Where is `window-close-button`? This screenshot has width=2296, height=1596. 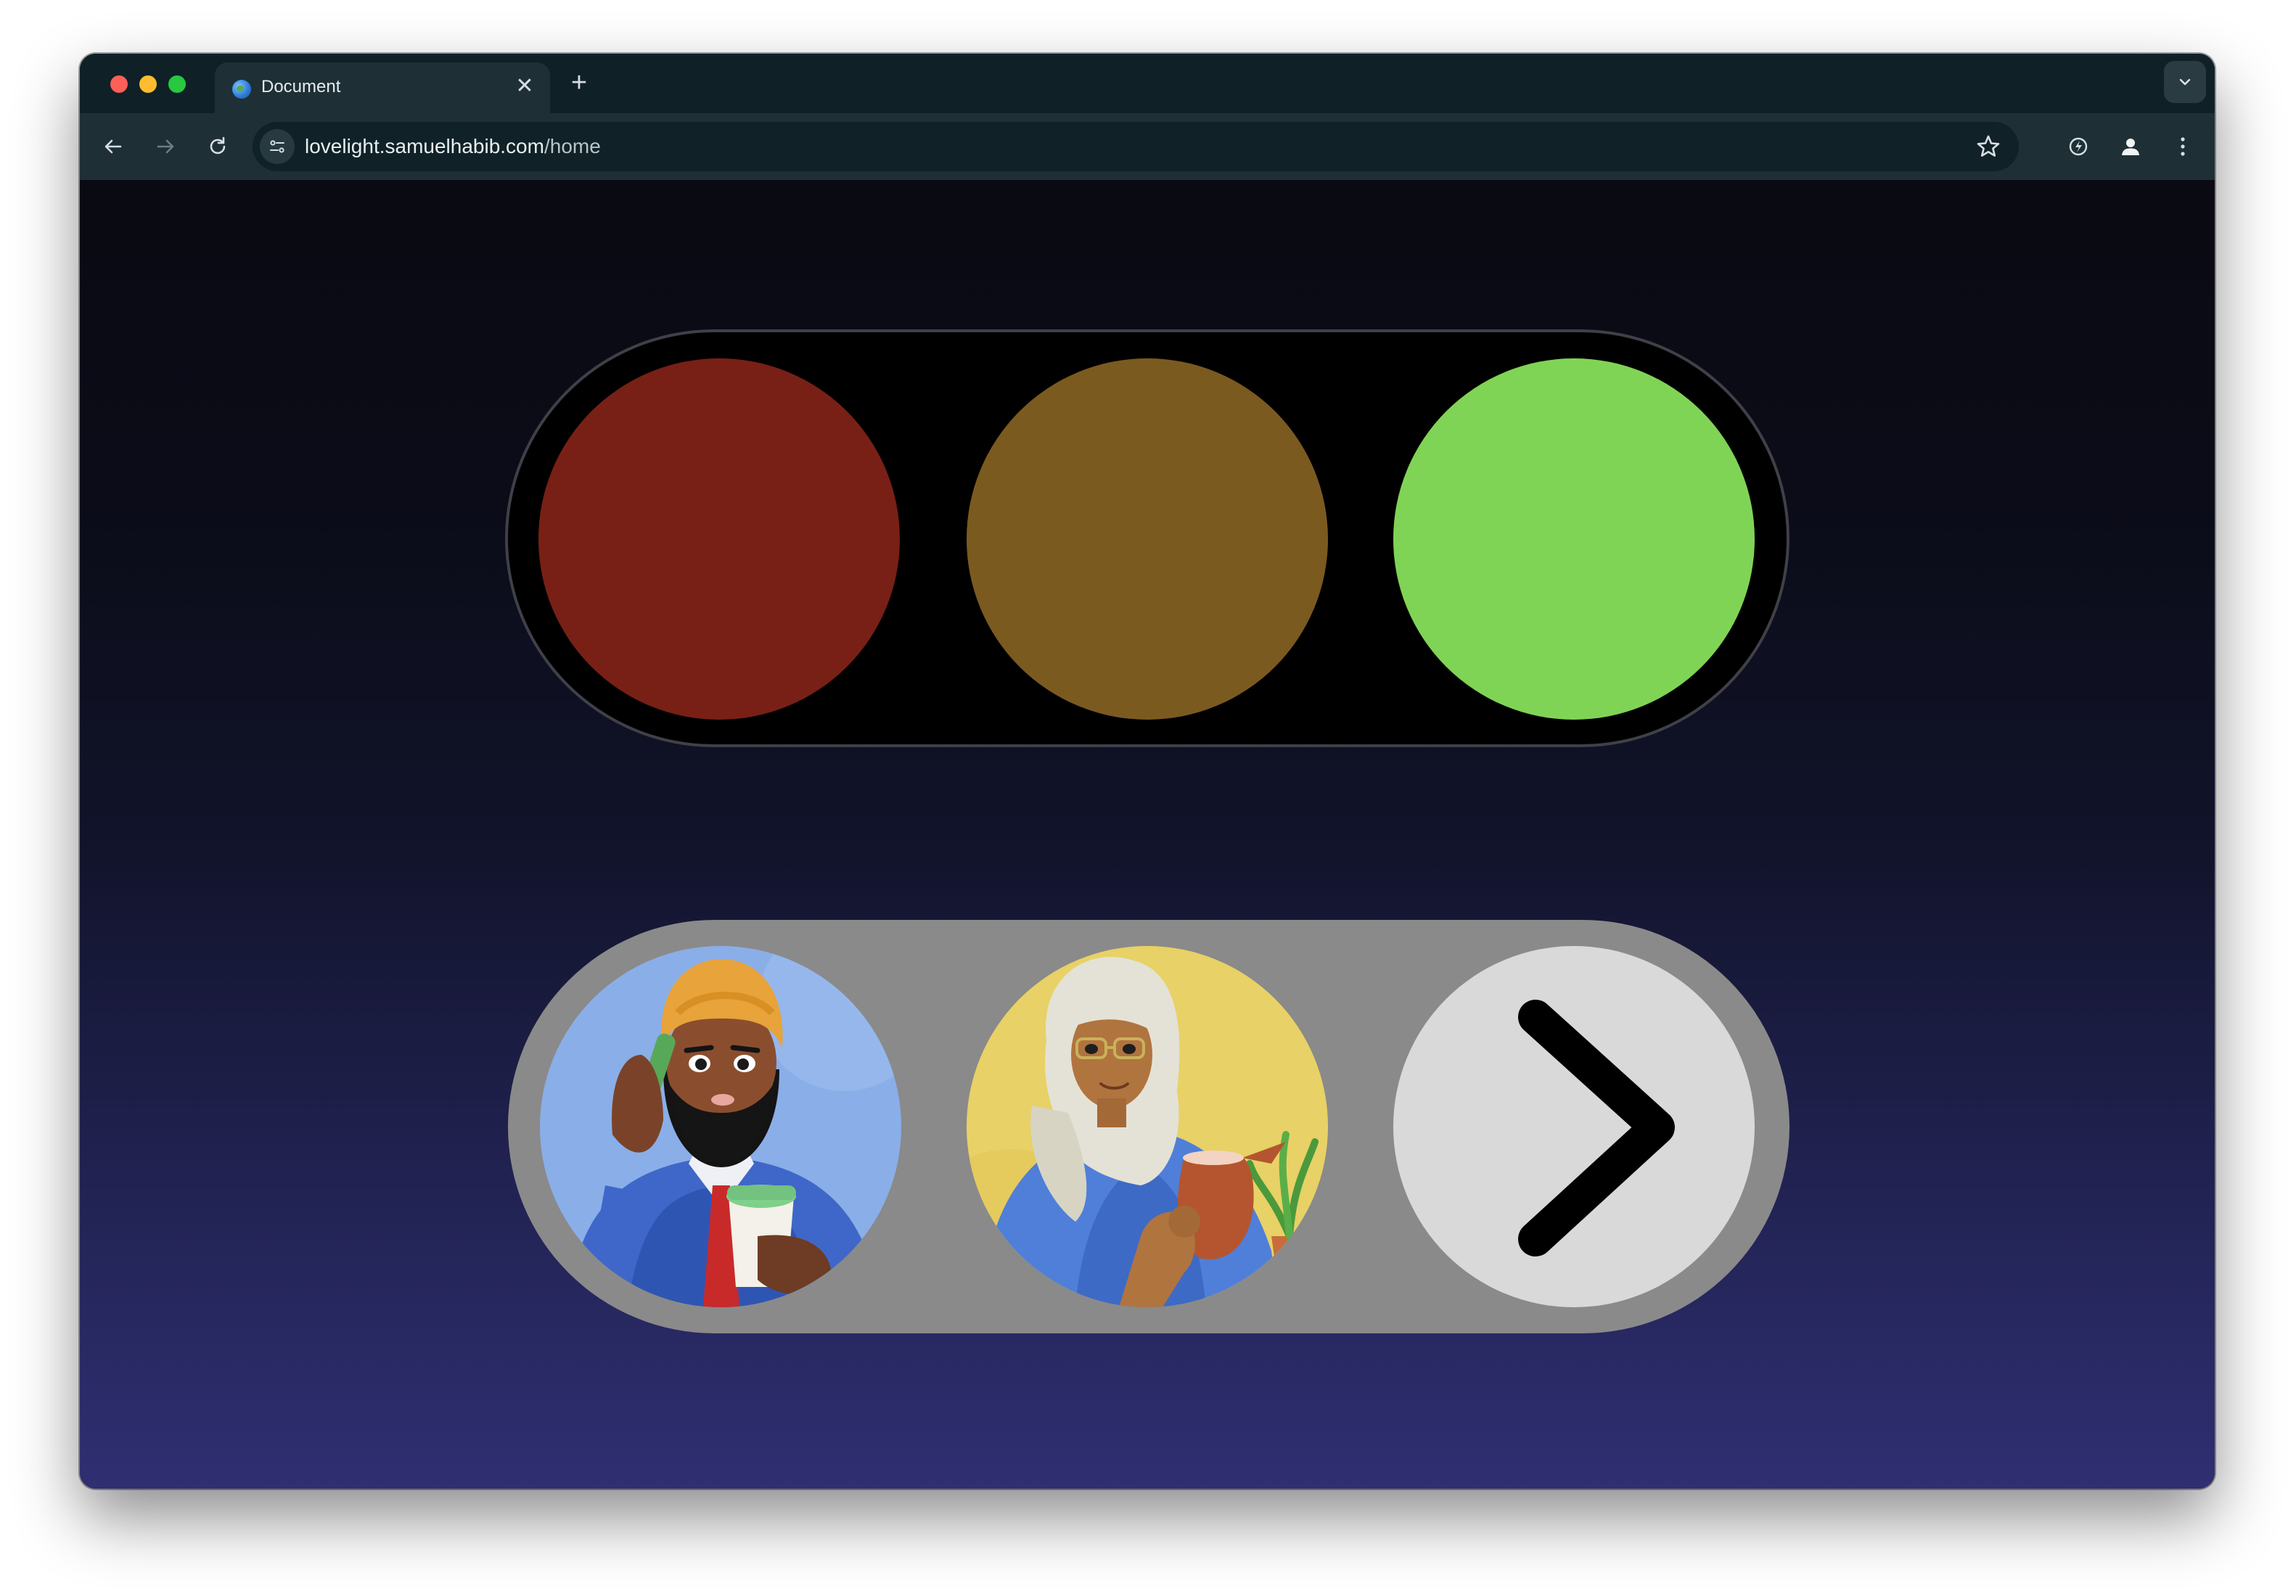
window-close-button is located at coordinates (119, 84).